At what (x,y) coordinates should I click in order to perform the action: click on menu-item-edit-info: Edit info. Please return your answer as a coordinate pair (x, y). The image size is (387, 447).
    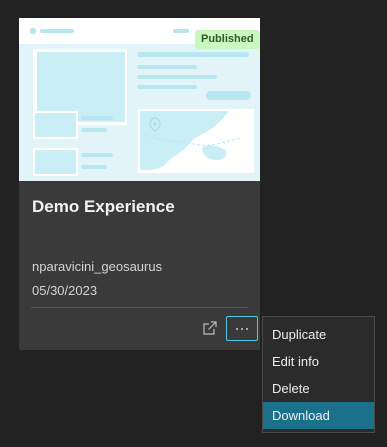
    Looking at the image, I should click on (318, 361).